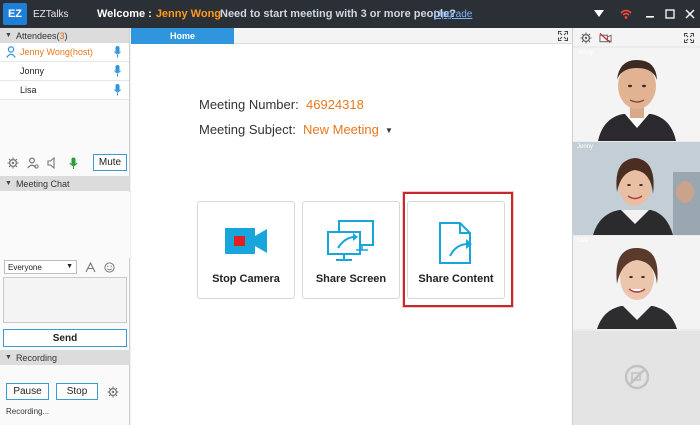  Describe the element at coordinates (27, 391) in the screenshot. I see `pause-button: Pause` at that location.